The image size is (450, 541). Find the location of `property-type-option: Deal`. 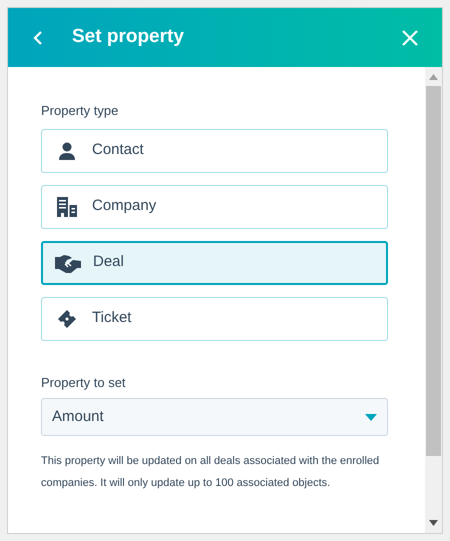

property-type-option: Deal is located at coordinates (214, 262).